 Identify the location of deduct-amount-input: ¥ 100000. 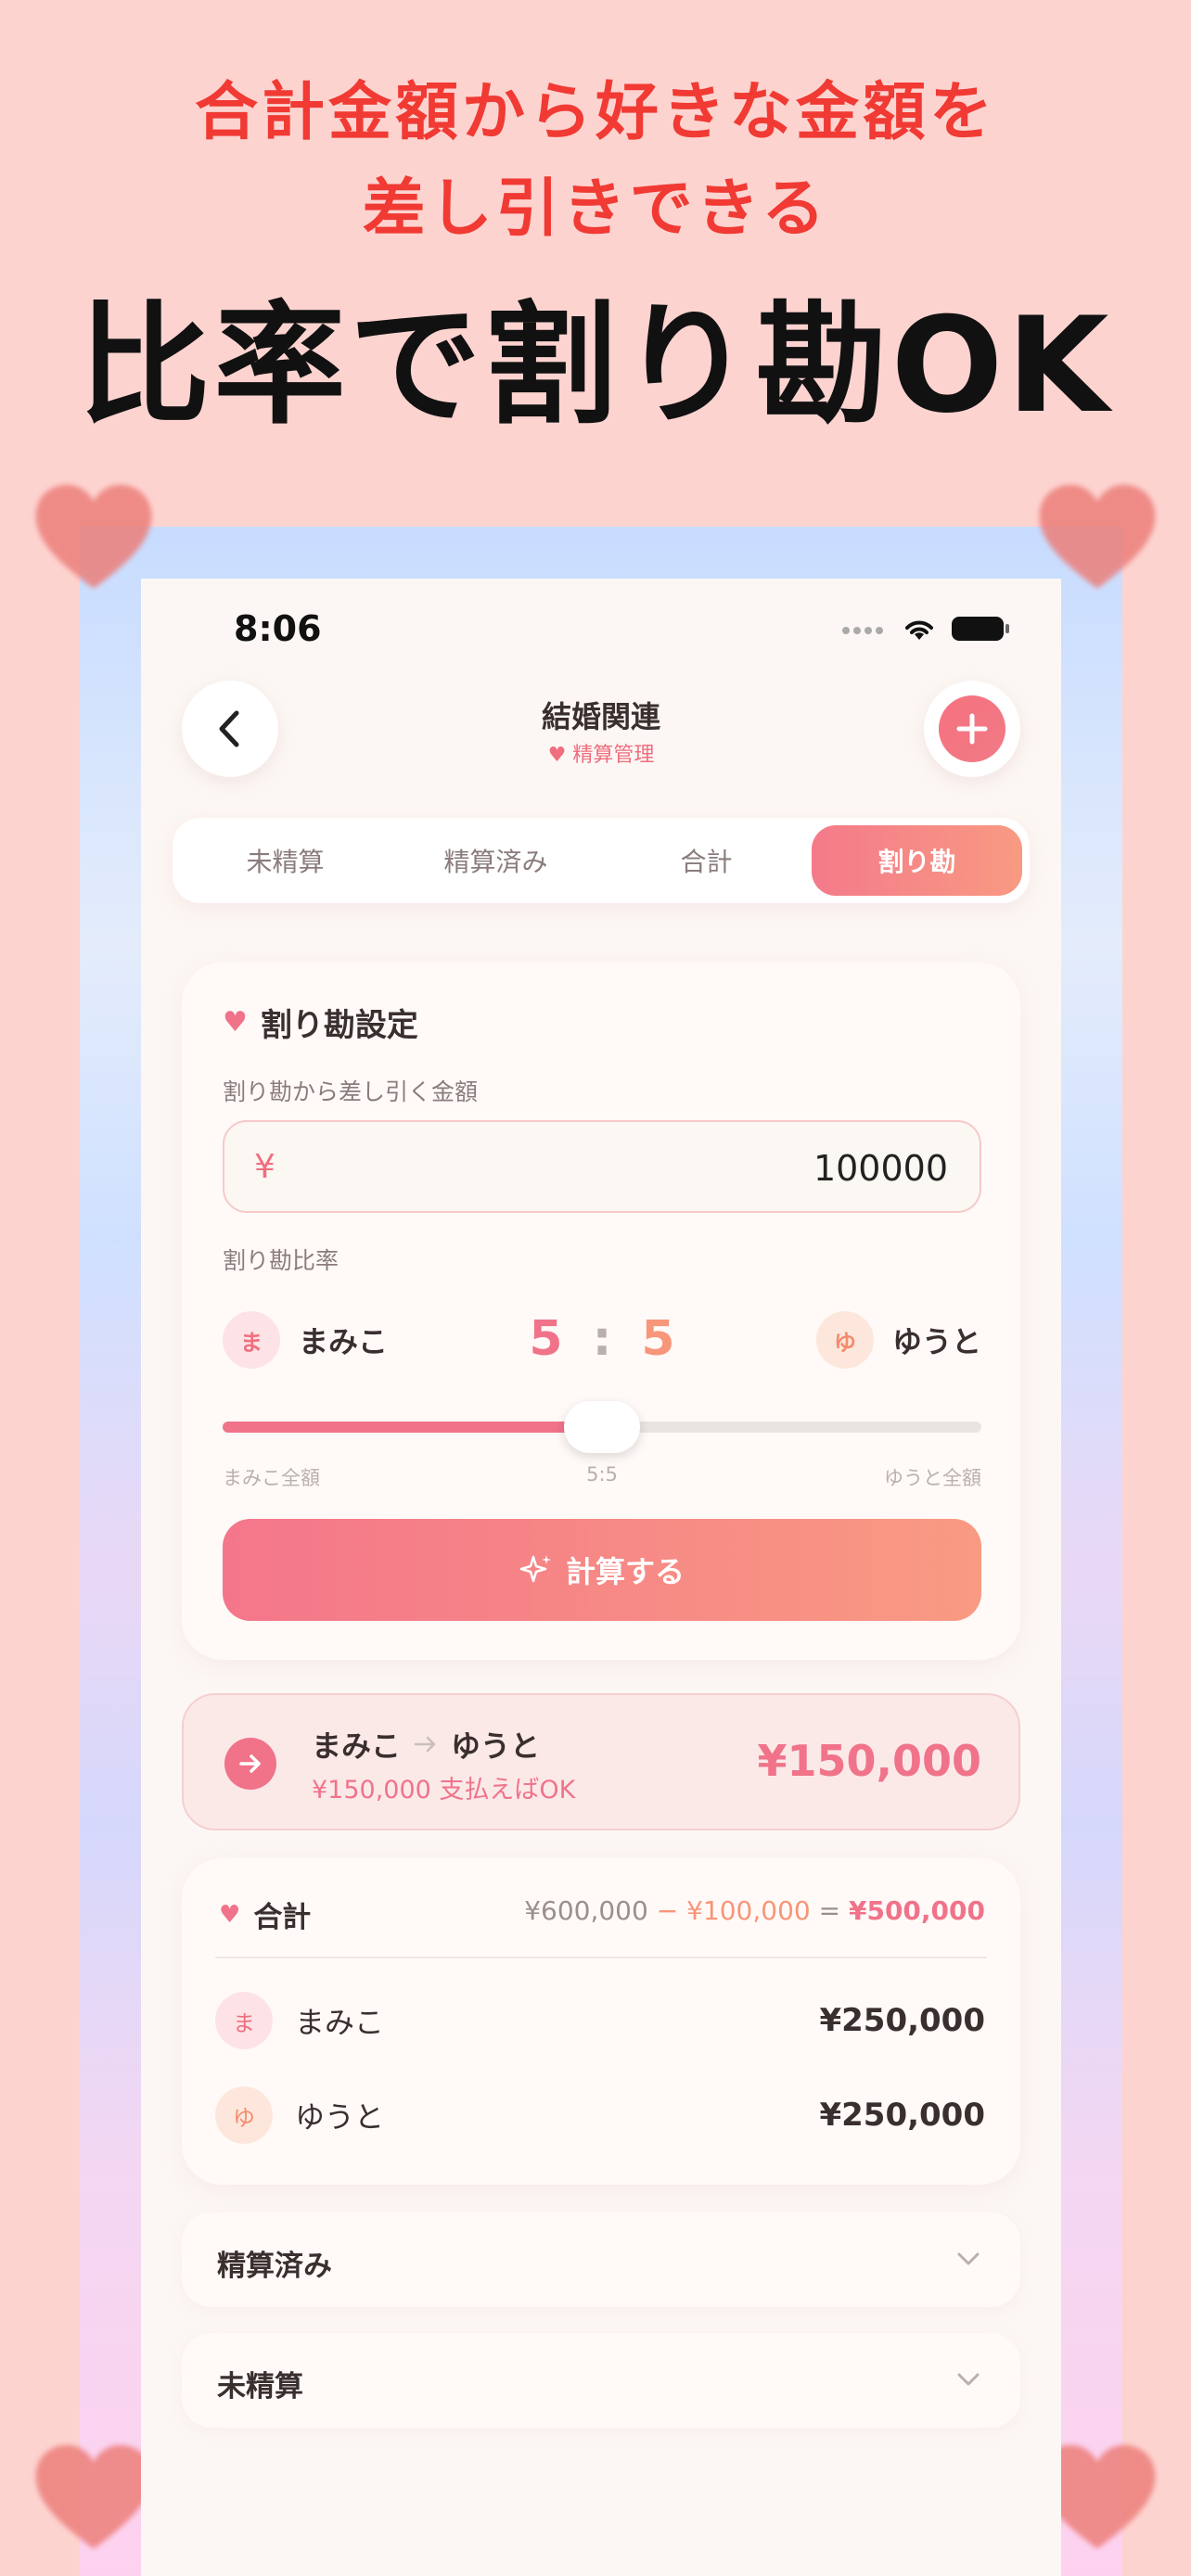
(602, 1166).